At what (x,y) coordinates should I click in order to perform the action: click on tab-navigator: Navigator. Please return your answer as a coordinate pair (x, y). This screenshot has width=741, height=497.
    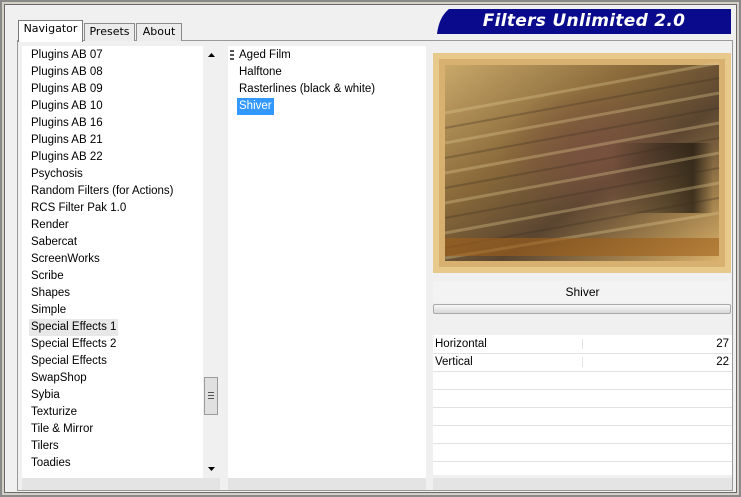
    Looking at the image, I should click on (50, 31).